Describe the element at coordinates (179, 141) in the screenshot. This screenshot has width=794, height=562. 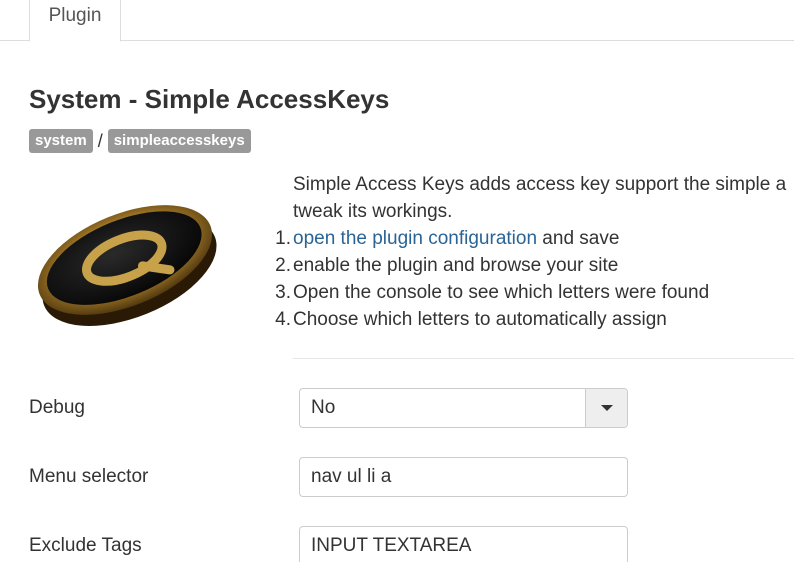
I see `breadcrumb-badge-element: simpleaccesskeys` at that location.